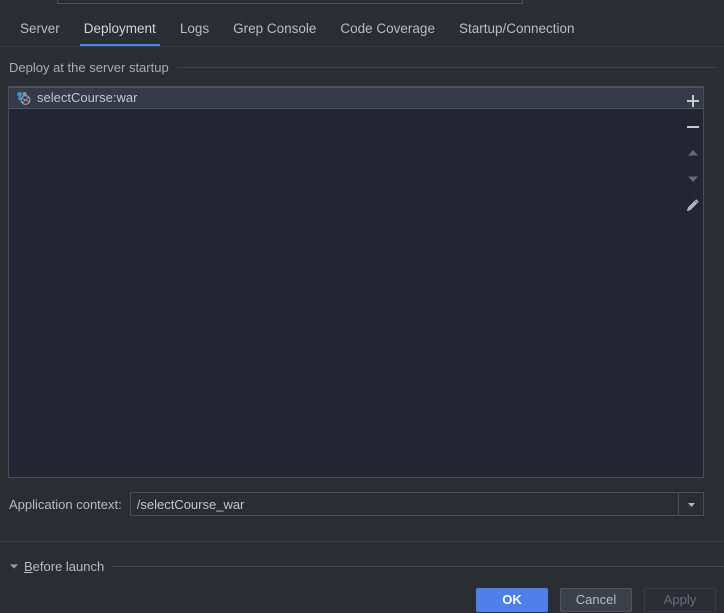 This screenshot has height=613, width=724. I want to click on tab-startup-connection: Startup/Connection, so click(517, 33).